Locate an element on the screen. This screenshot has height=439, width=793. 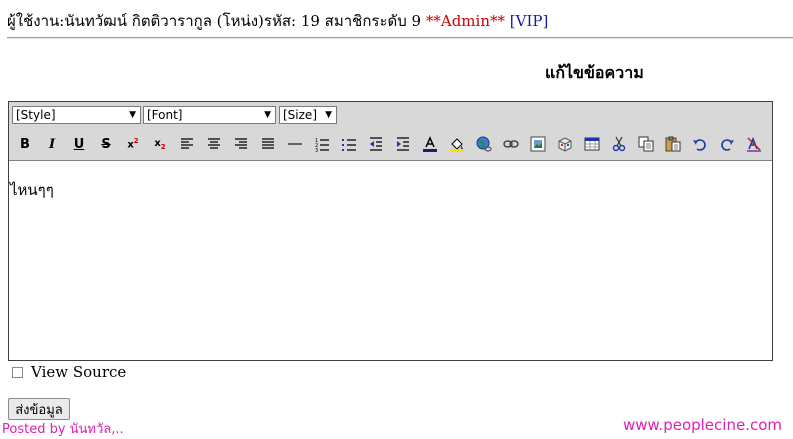
highlight-icon is located at coordinates (457, 145).